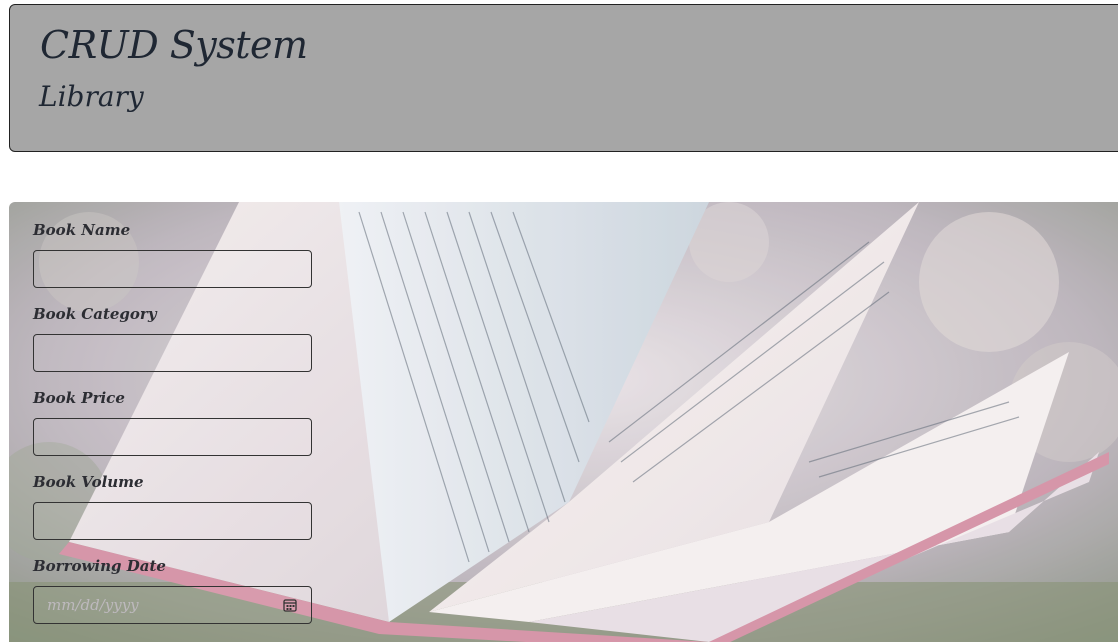 This screenshot has height=642, width=1118. I want to click on page-title: CRUD System, so click(174, 45).